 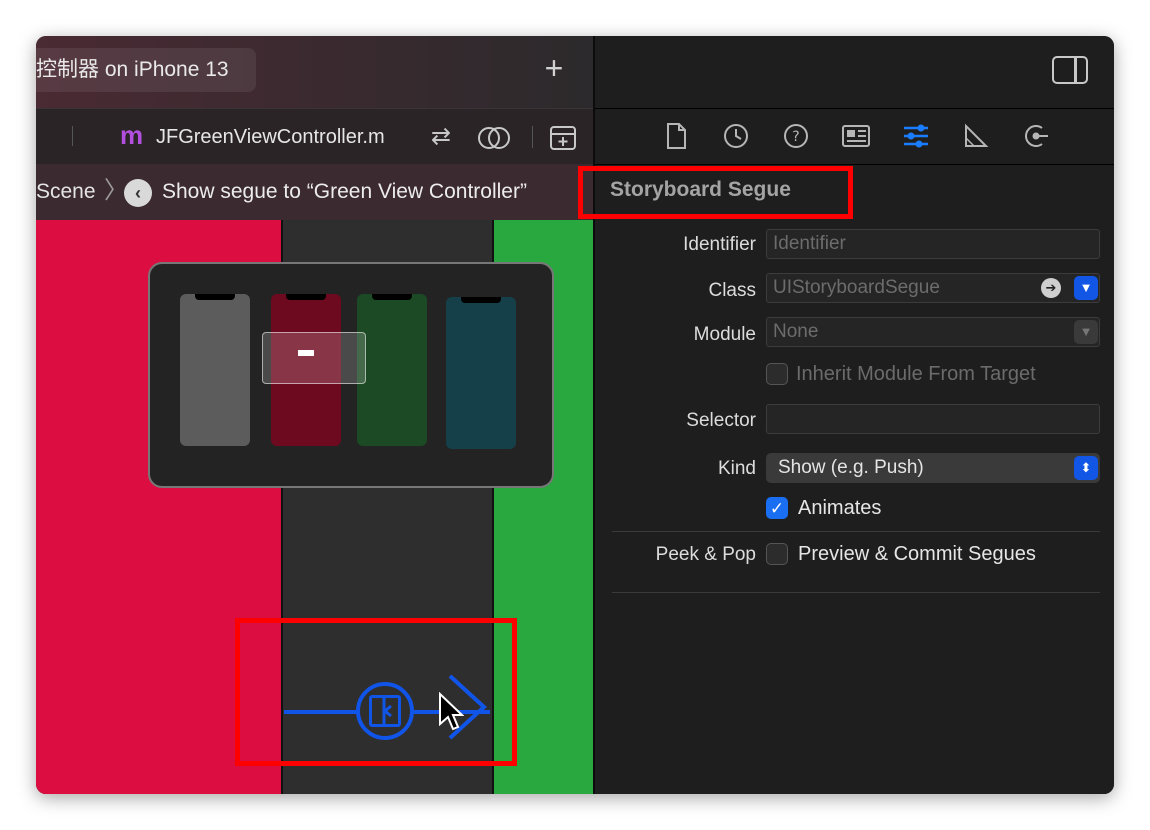 I want to click on tab-divider, so click(x=532, y=137).